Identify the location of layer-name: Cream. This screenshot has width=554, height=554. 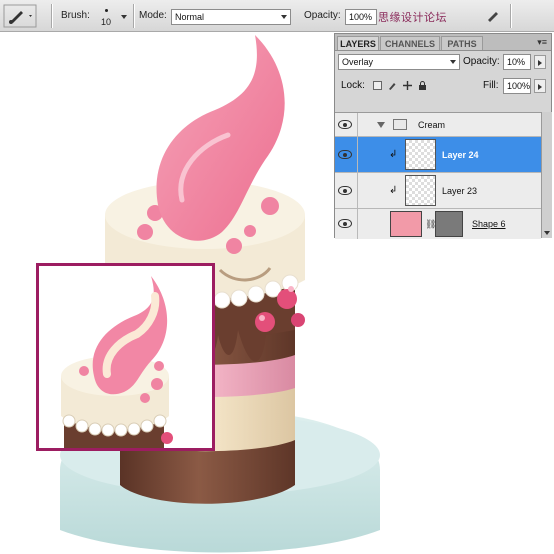
(432, 125).